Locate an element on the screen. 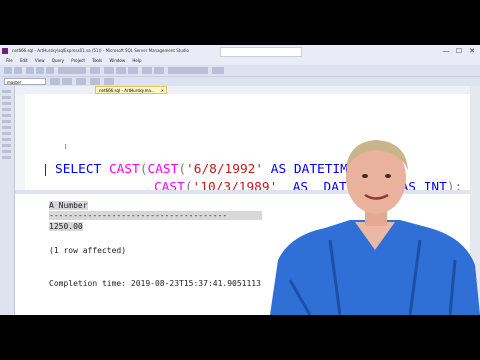 The image size is (480, 360). ssms-app-icon is located at coordinates (5, 51).